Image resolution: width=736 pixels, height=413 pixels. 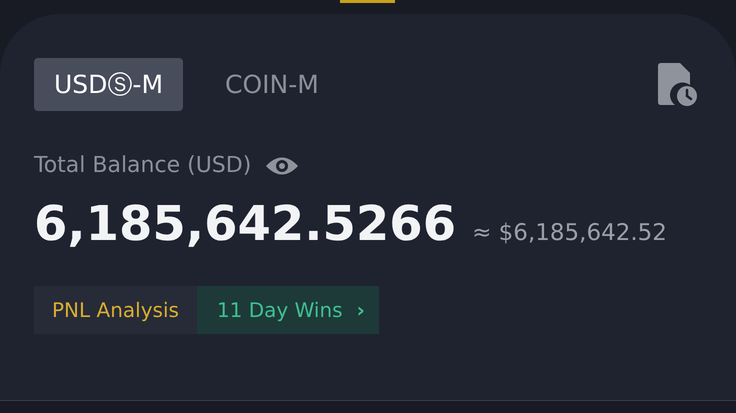 I want to click on pnl-analysis-button: PNL Analysis, so click(x=115, y=310).